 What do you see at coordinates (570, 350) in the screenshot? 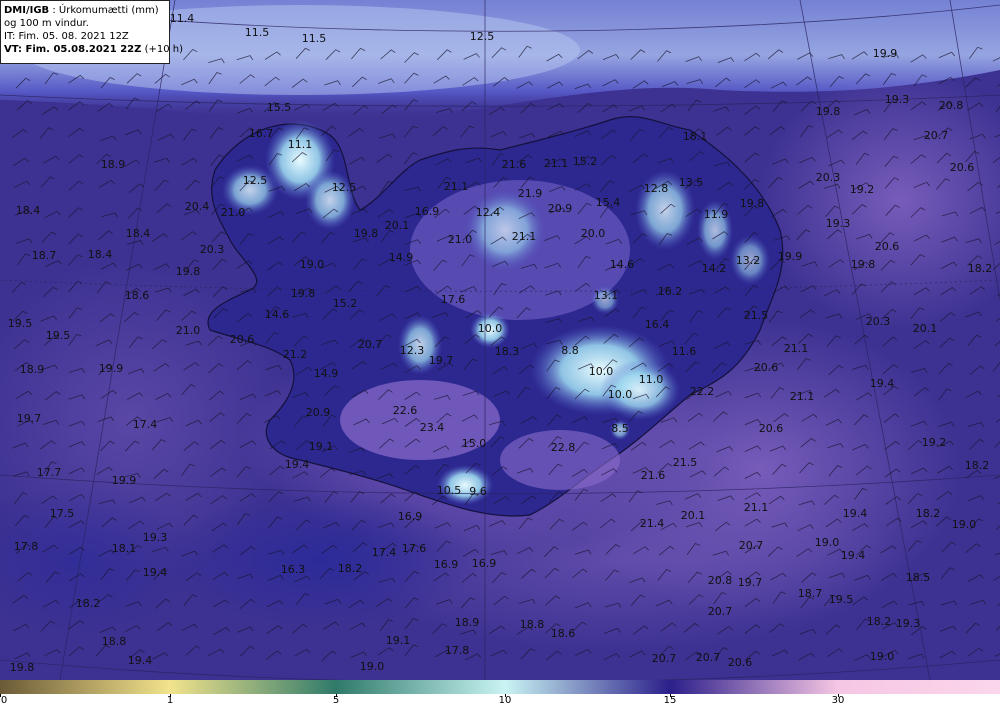
I see `map-value-label: 8.8` at bounding box center [570, 350].